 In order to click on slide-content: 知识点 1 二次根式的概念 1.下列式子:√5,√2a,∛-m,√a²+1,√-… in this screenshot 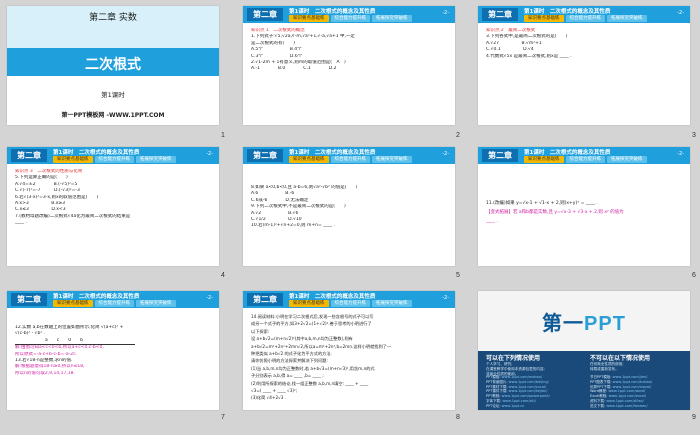, I will do `click(350, 50)`.